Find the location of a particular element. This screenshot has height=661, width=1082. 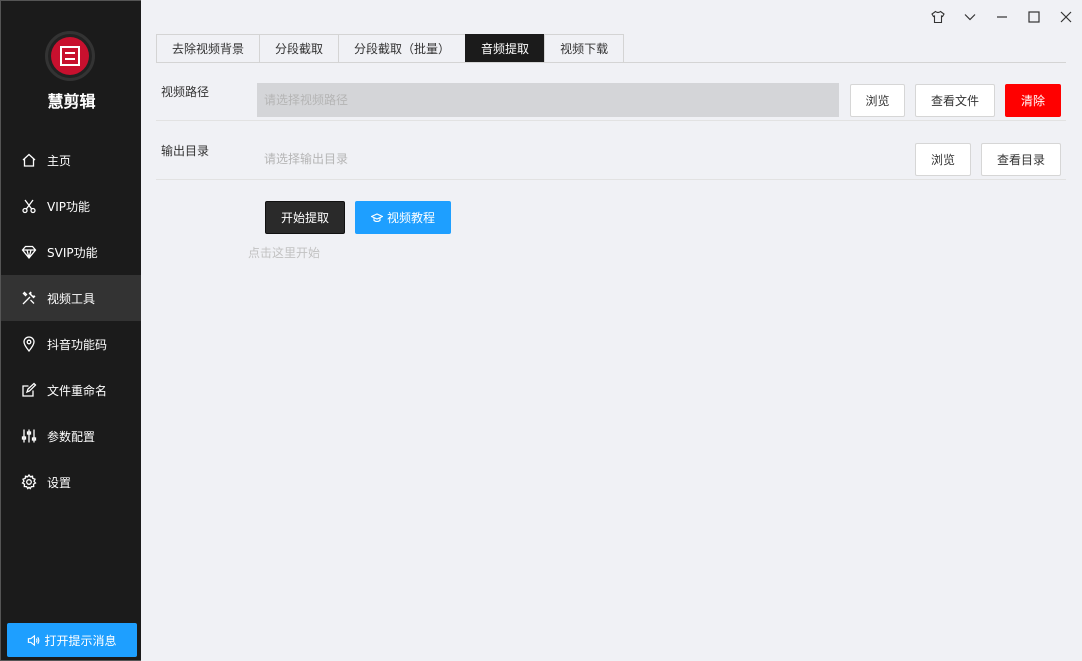

notify-label: 打开提示消息 is located at coordinates (80, 640).